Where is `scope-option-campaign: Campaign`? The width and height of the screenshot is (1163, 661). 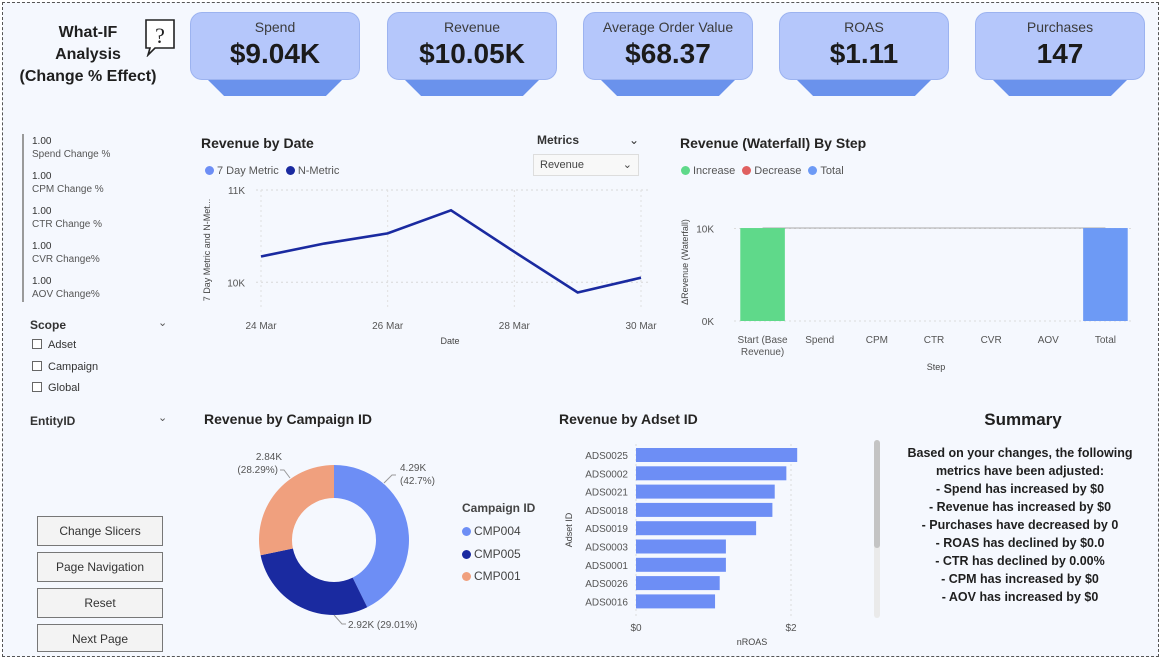 scope-option-campaign: Campaign is located at coordinates (65, 368).